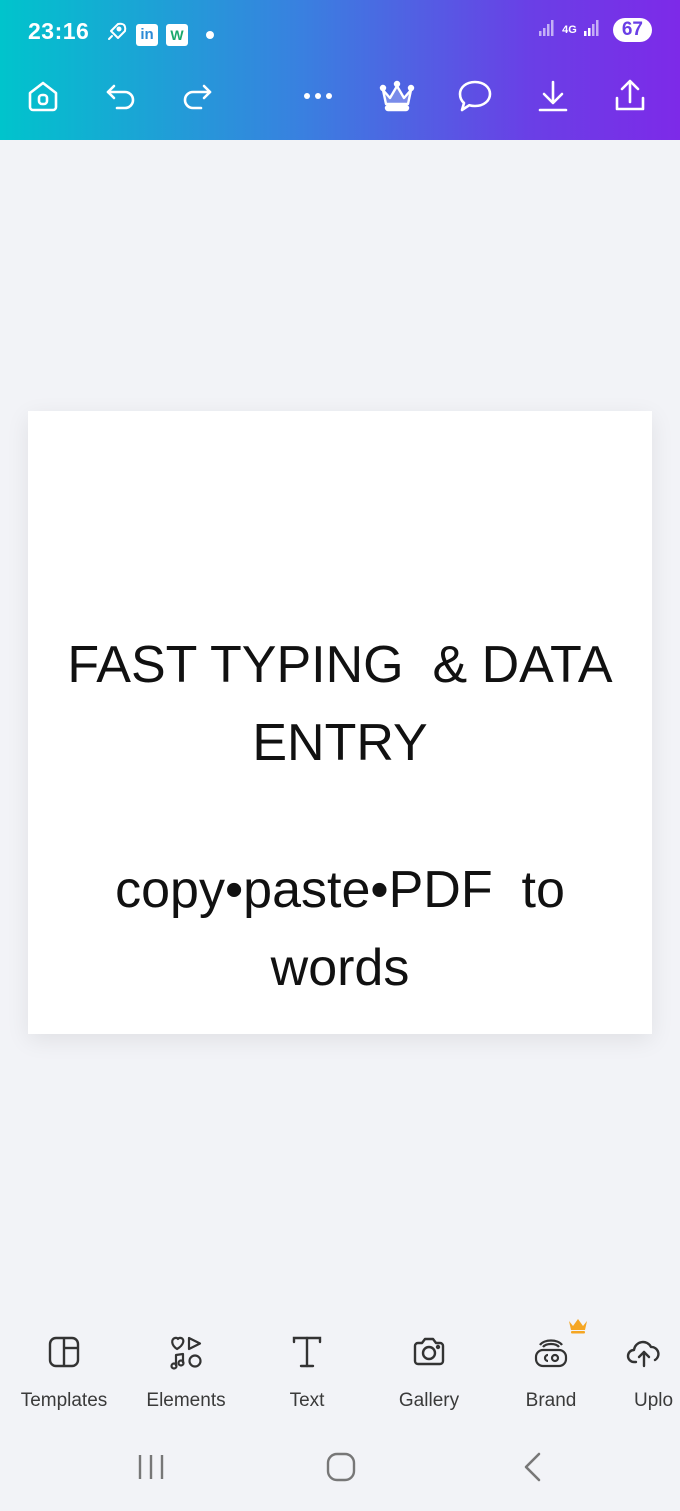 Image resolution: width=680 pixels, height=1511 pixels. What do you see at coordinates (632, 30) in the screenshot?
I see `battery-level: 67` at bounding box center [632, 30].